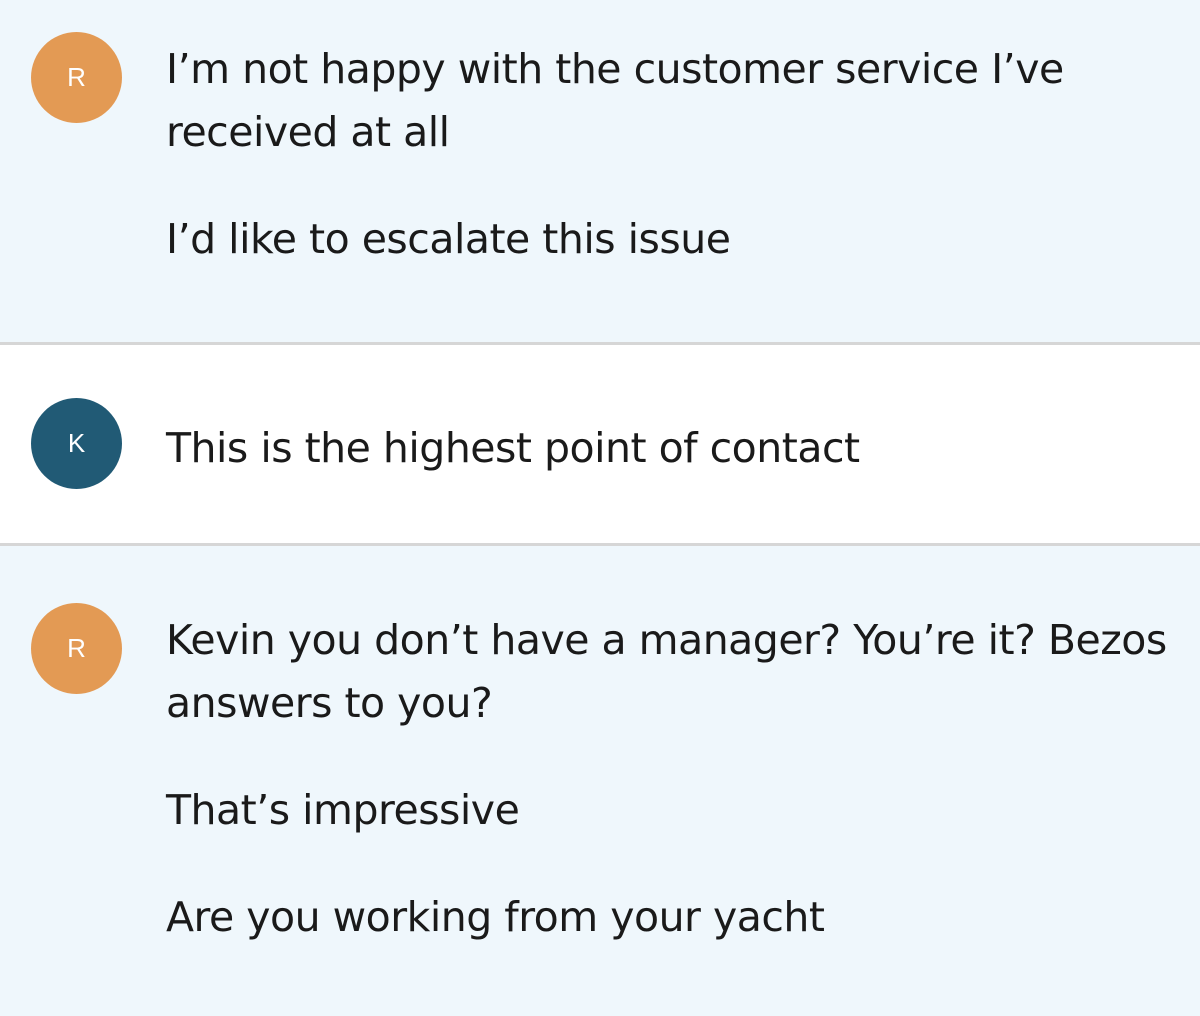  I want to click on message-list: This is the highest point of contact, so click(668, 448).